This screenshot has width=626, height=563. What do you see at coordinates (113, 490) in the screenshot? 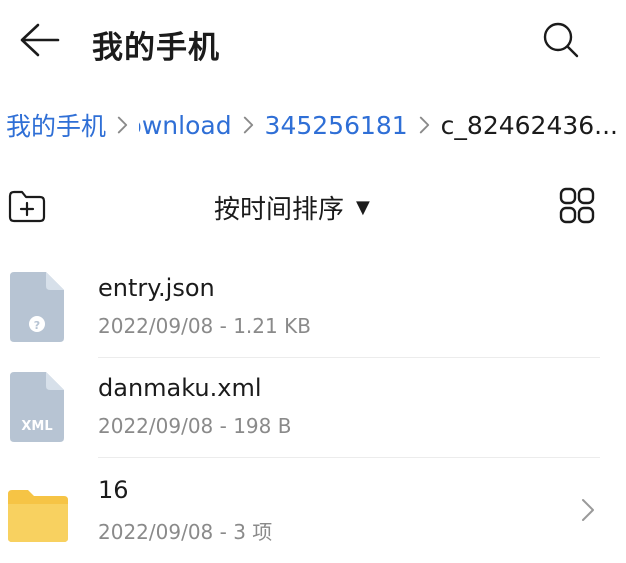
I see `file-name: 16` at bounding box center [113, 490].